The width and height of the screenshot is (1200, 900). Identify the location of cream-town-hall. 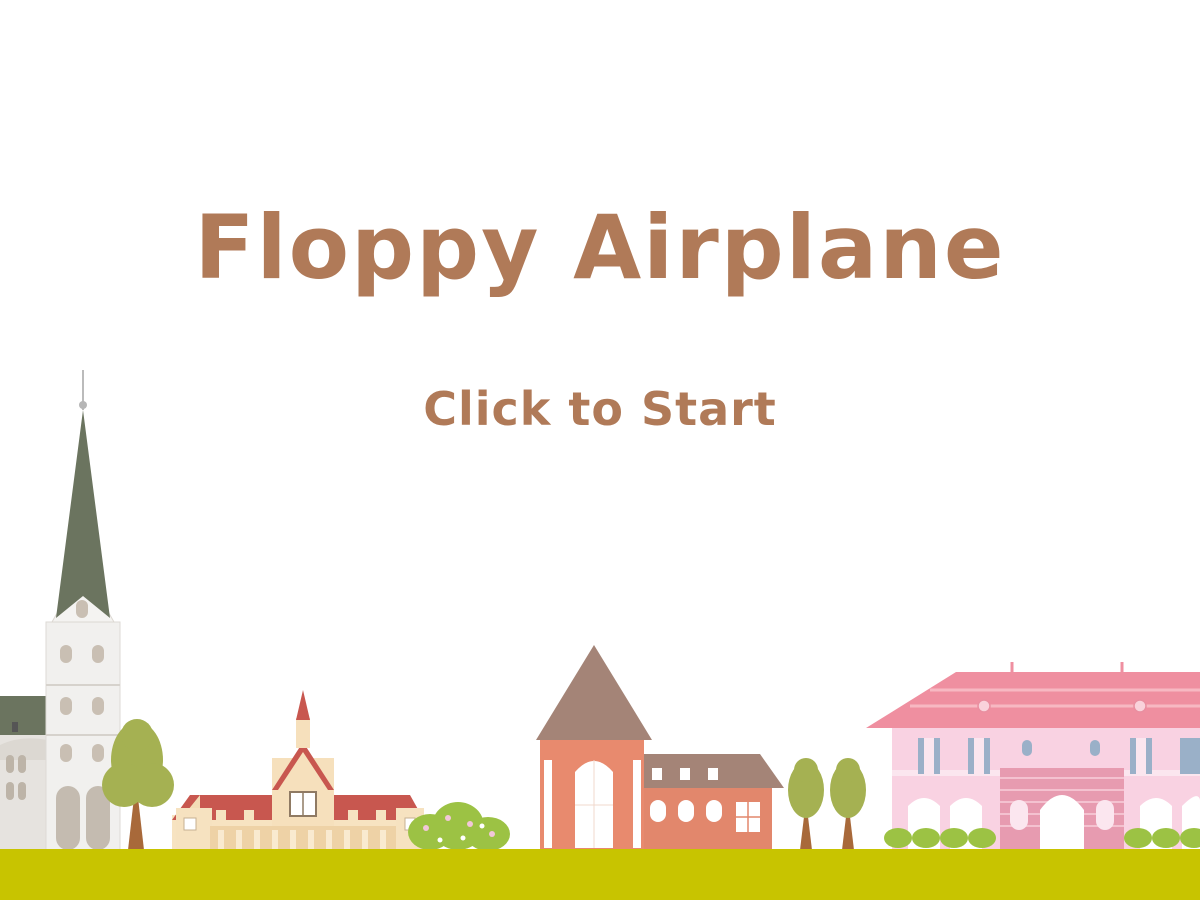
(298, 770).